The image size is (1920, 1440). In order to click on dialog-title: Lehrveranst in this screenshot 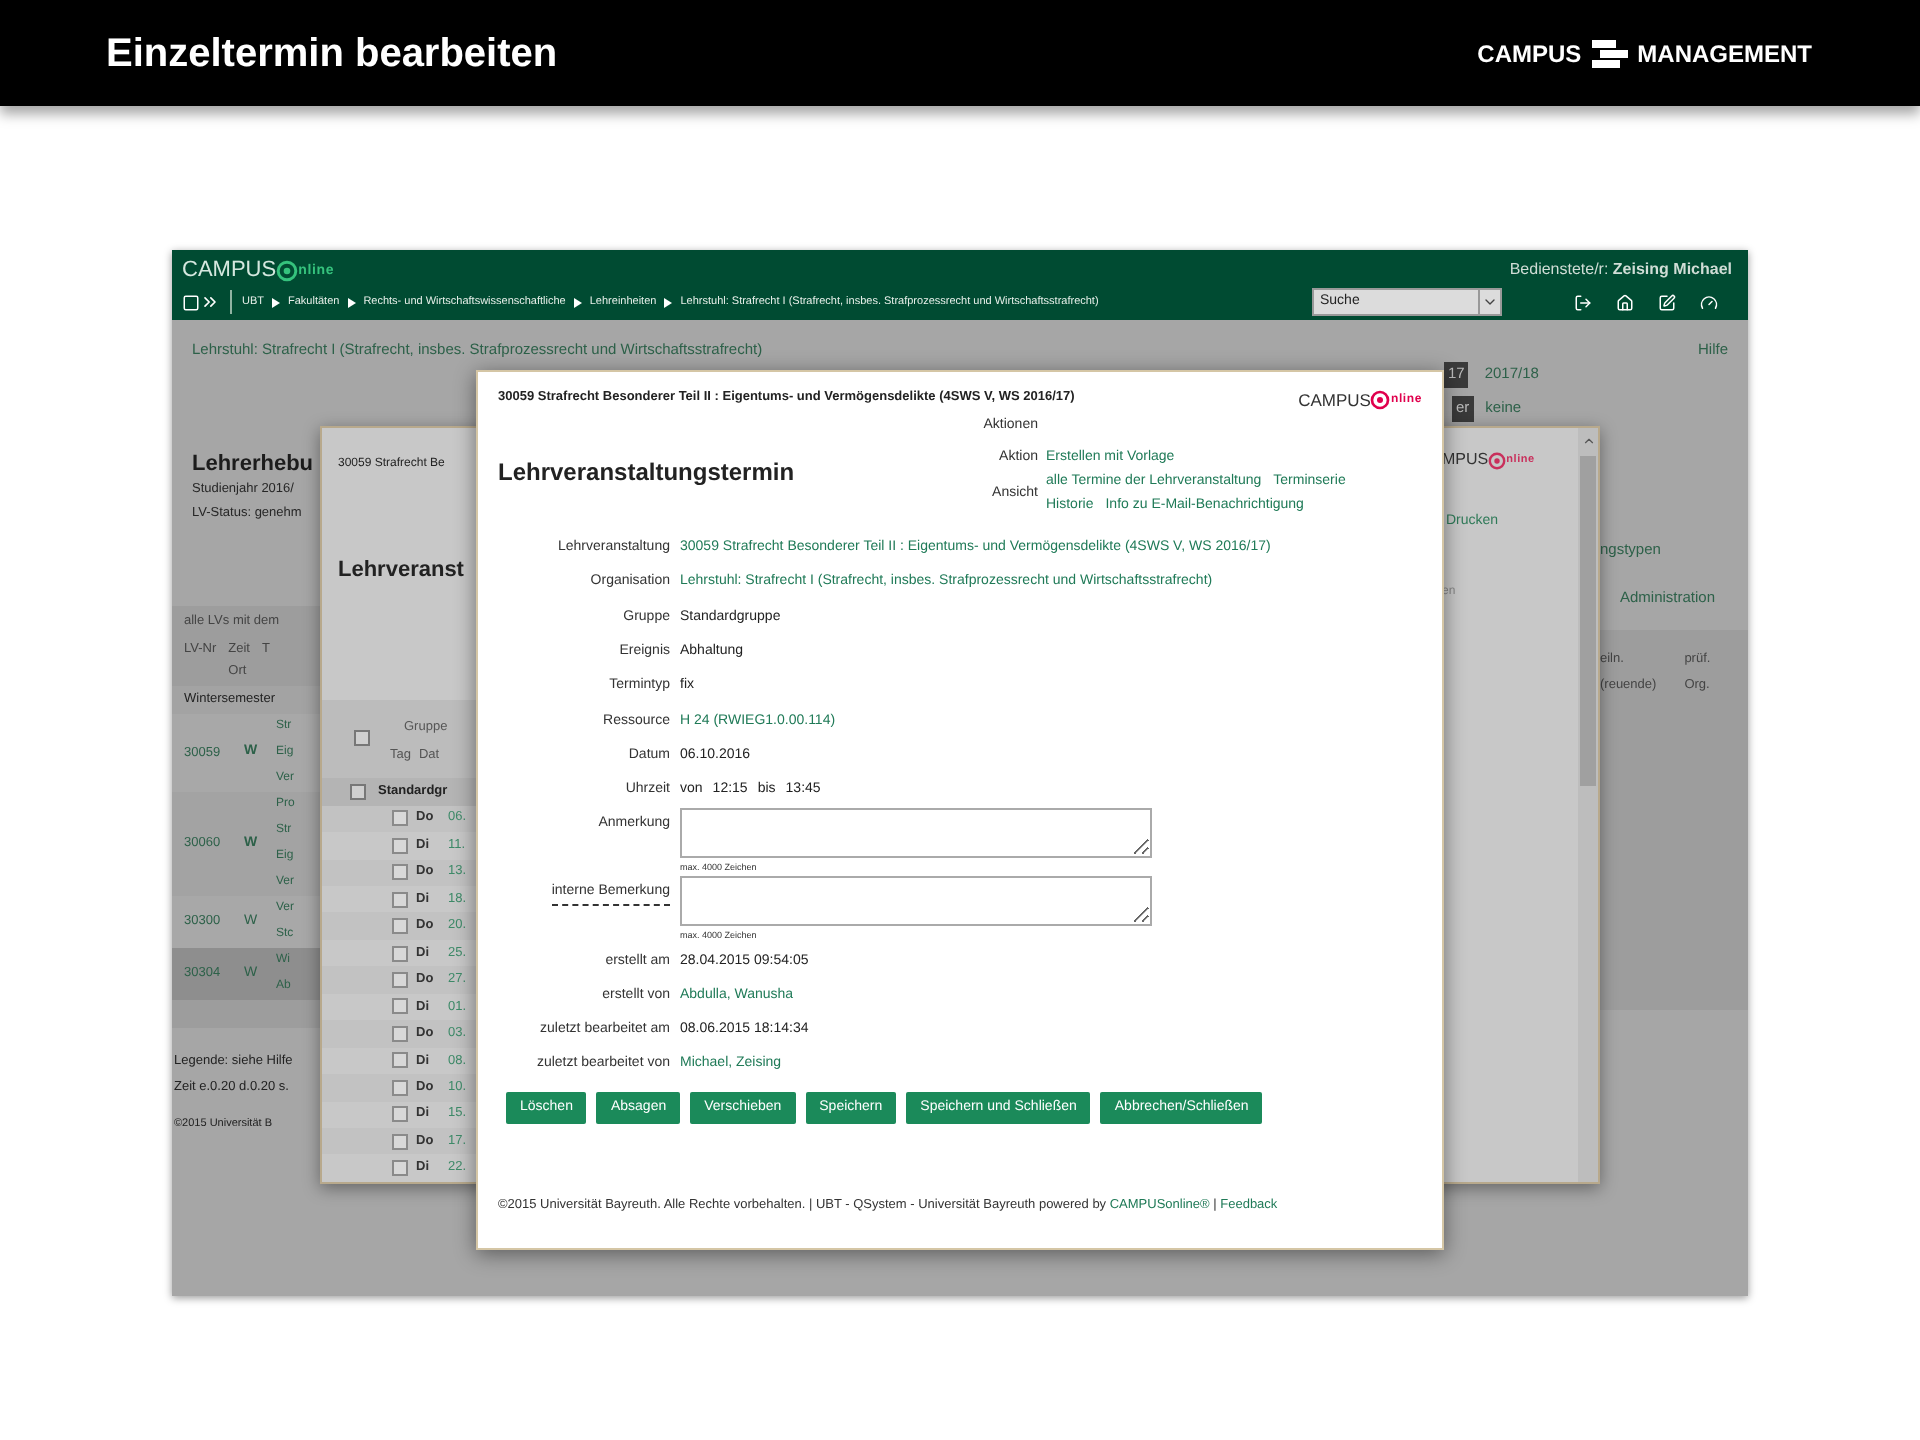, I will do `click(401, 571)`.